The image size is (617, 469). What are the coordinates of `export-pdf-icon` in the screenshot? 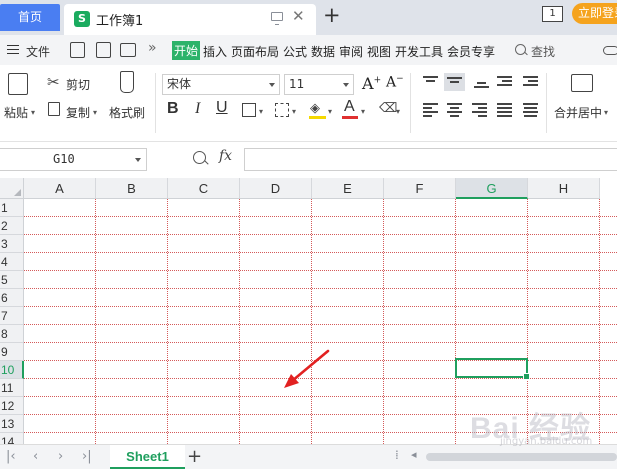 It's located at (103, 50).